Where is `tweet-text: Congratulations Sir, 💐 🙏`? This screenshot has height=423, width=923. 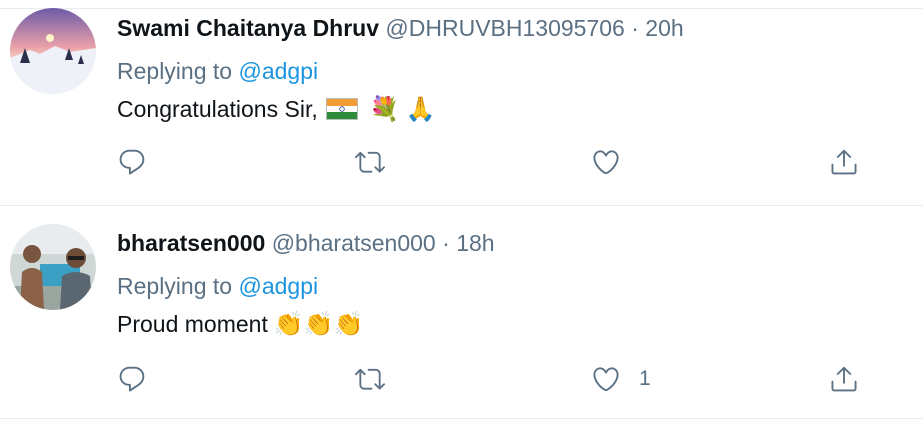 tweet-text: Congratulations Sir, 💐 🙏 is located at coordinates (276, 109).